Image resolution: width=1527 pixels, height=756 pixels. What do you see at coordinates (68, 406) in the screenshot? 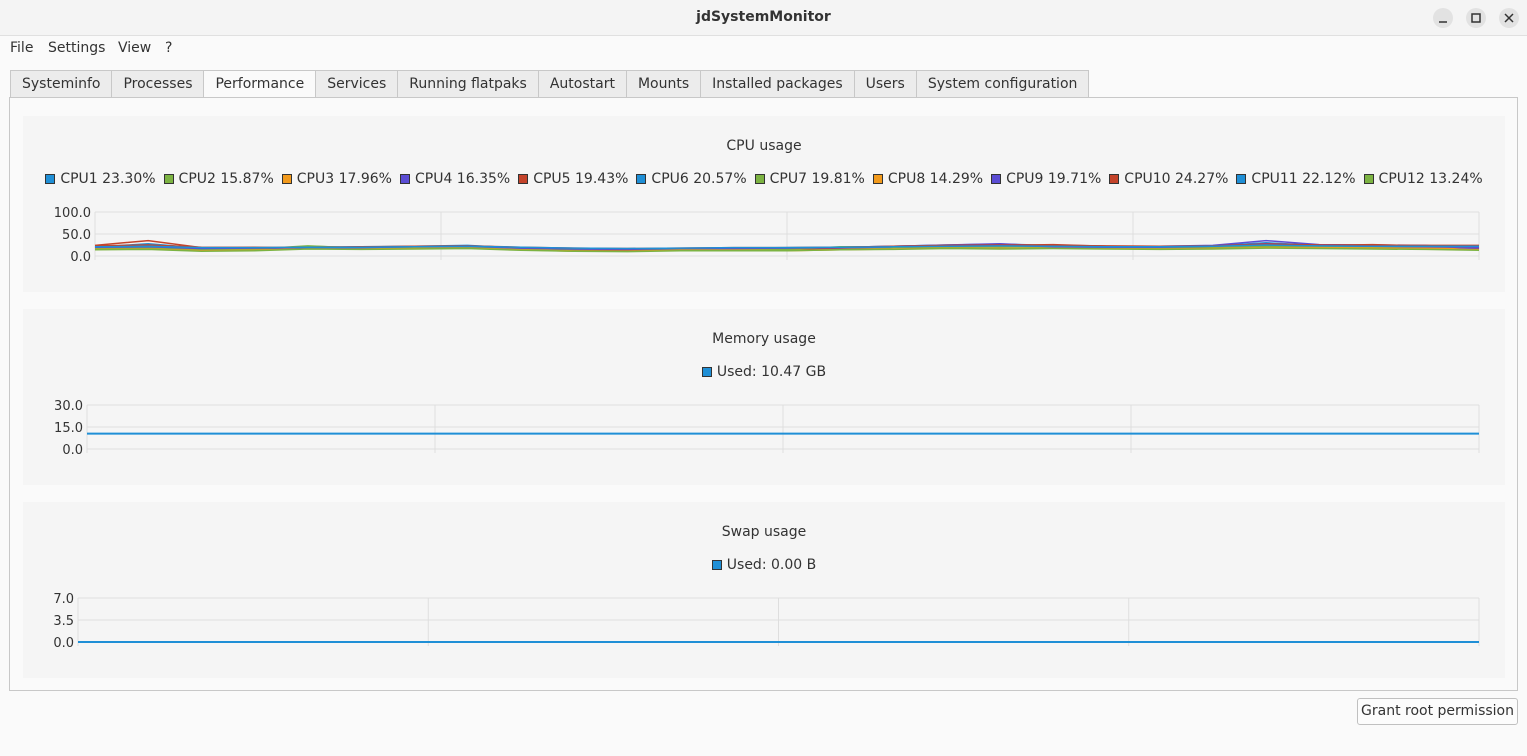
I see `y-tick-label: 30.0` at bounding box center [68, 406].